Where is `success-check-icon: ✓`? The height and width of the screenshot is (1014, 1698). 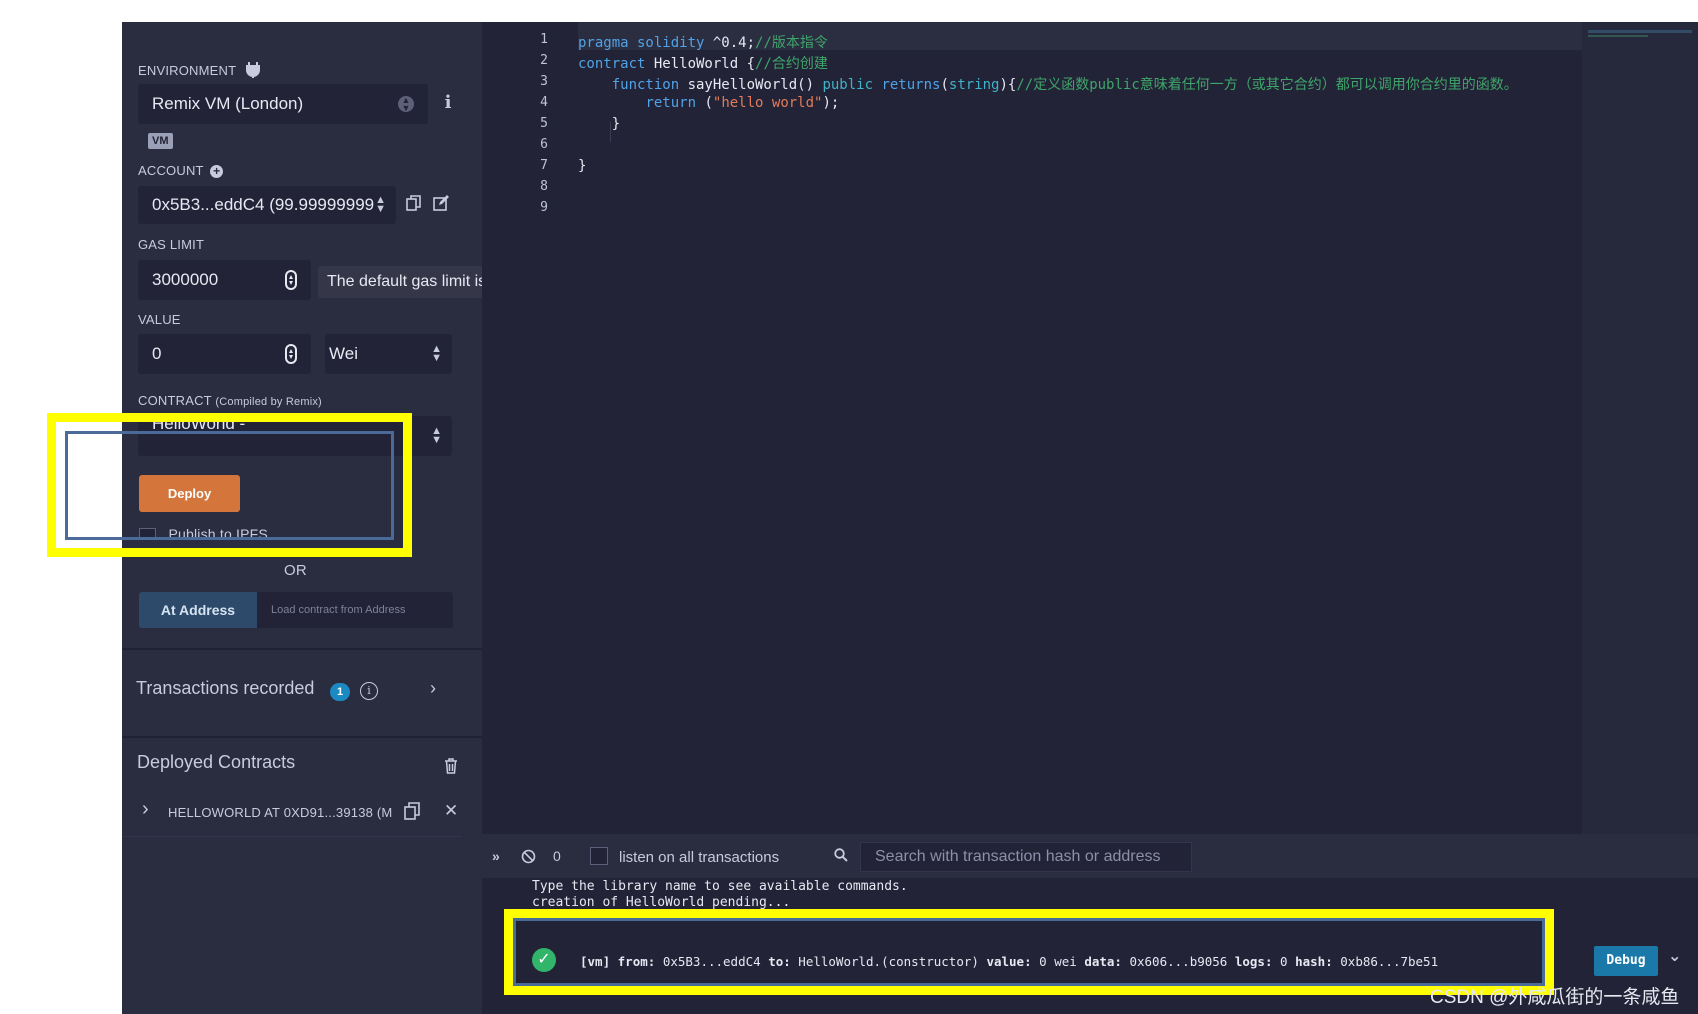
success-check-icon: ✓ is located at coordinates (544, 960).